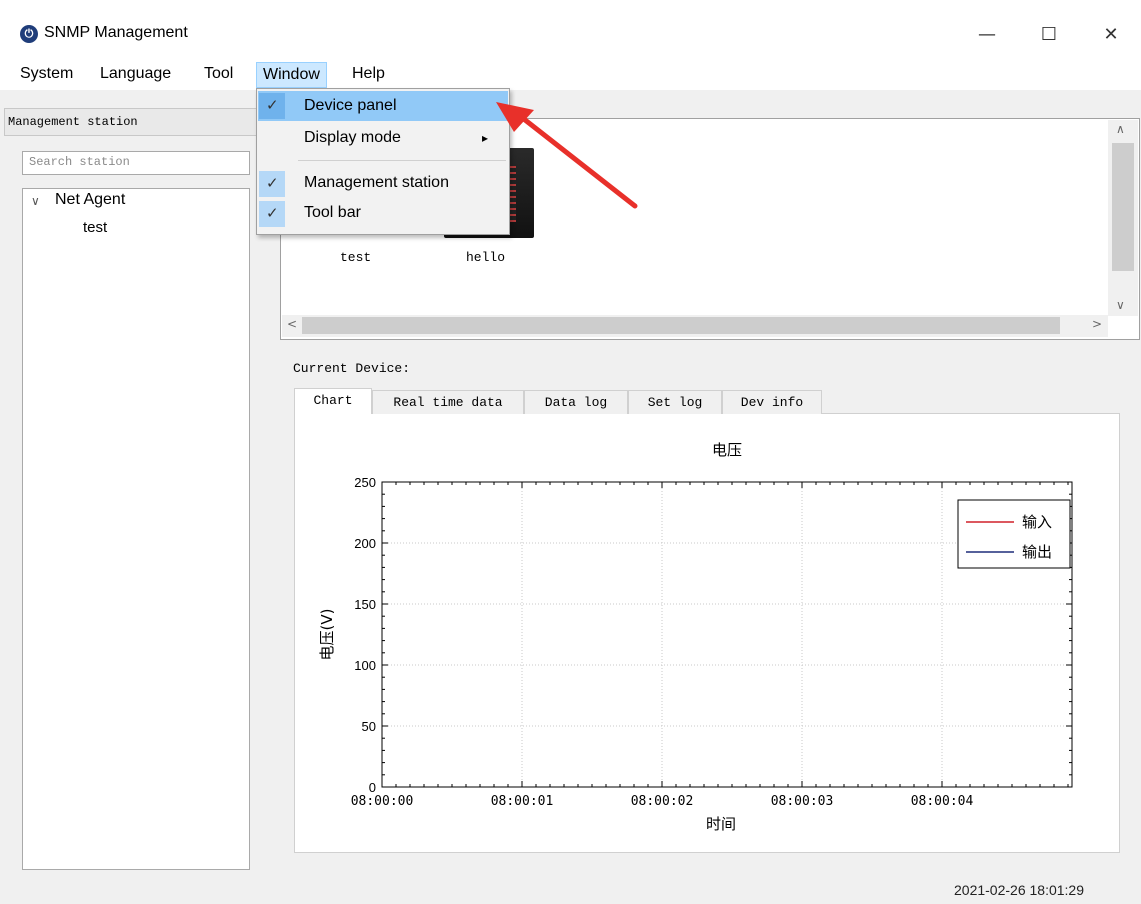 The width and height of the screenshot is (1141, 904). I want to click on minimize-button: —, so click(987, 35).